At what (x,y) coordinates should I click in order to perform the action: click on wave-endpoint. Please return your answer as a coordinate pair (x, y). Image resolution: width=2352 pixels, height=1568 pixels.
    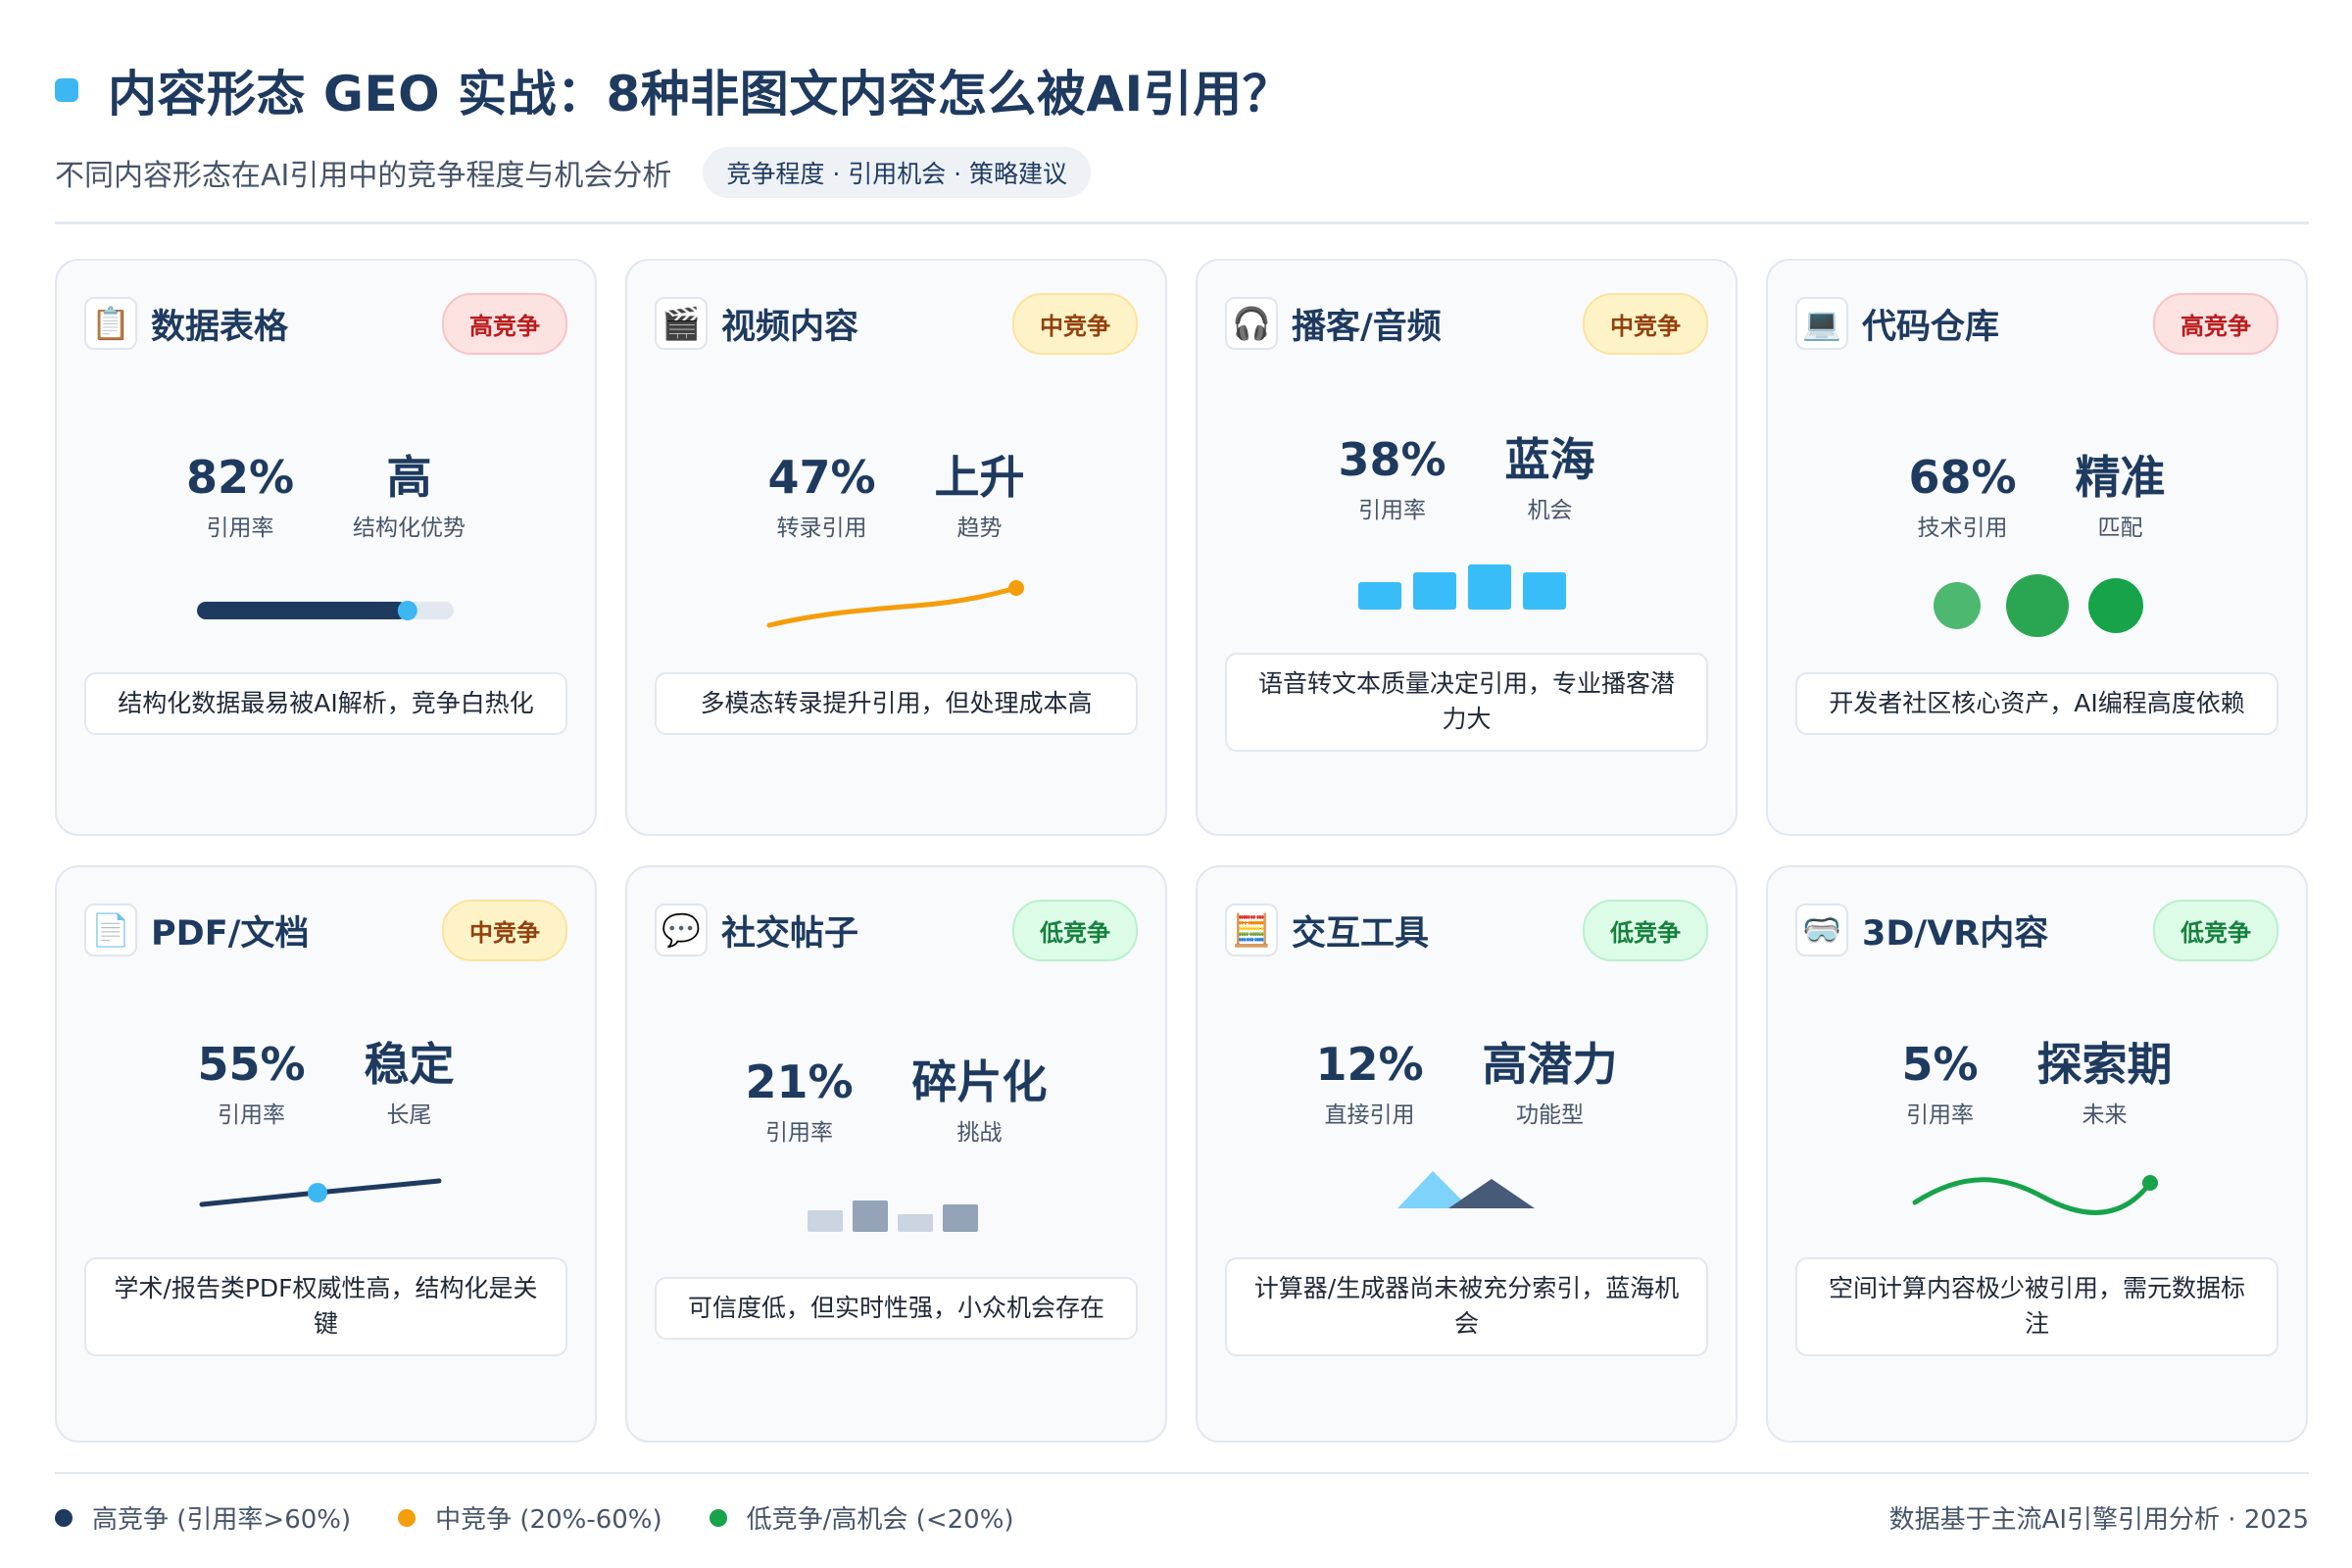
    Looking at the image, I should click on (2149, 1183).